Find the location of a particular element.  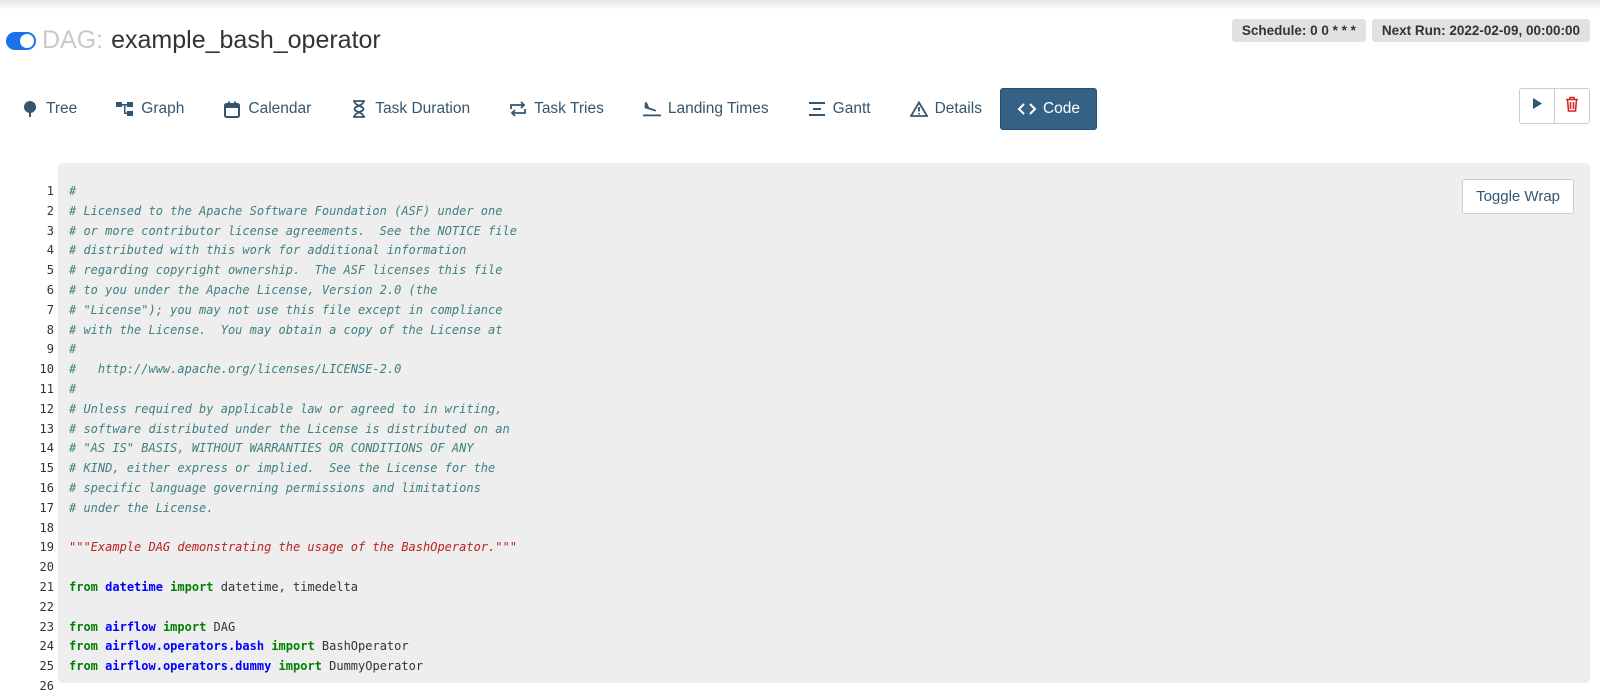

code-token: BashOperator is located at coordinates (361, 646).